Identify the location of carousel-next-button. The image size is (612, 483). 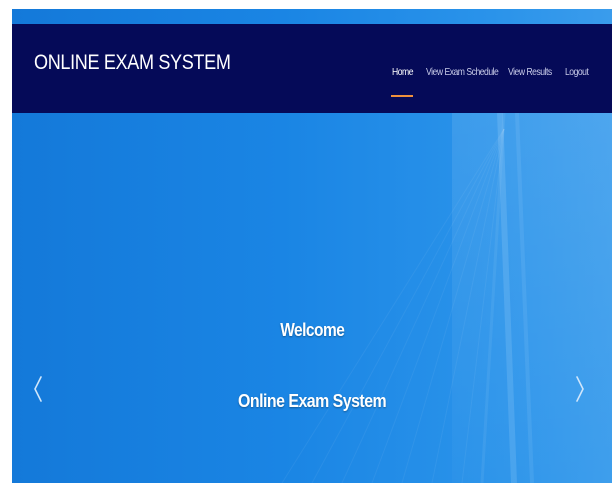
(580, 389).